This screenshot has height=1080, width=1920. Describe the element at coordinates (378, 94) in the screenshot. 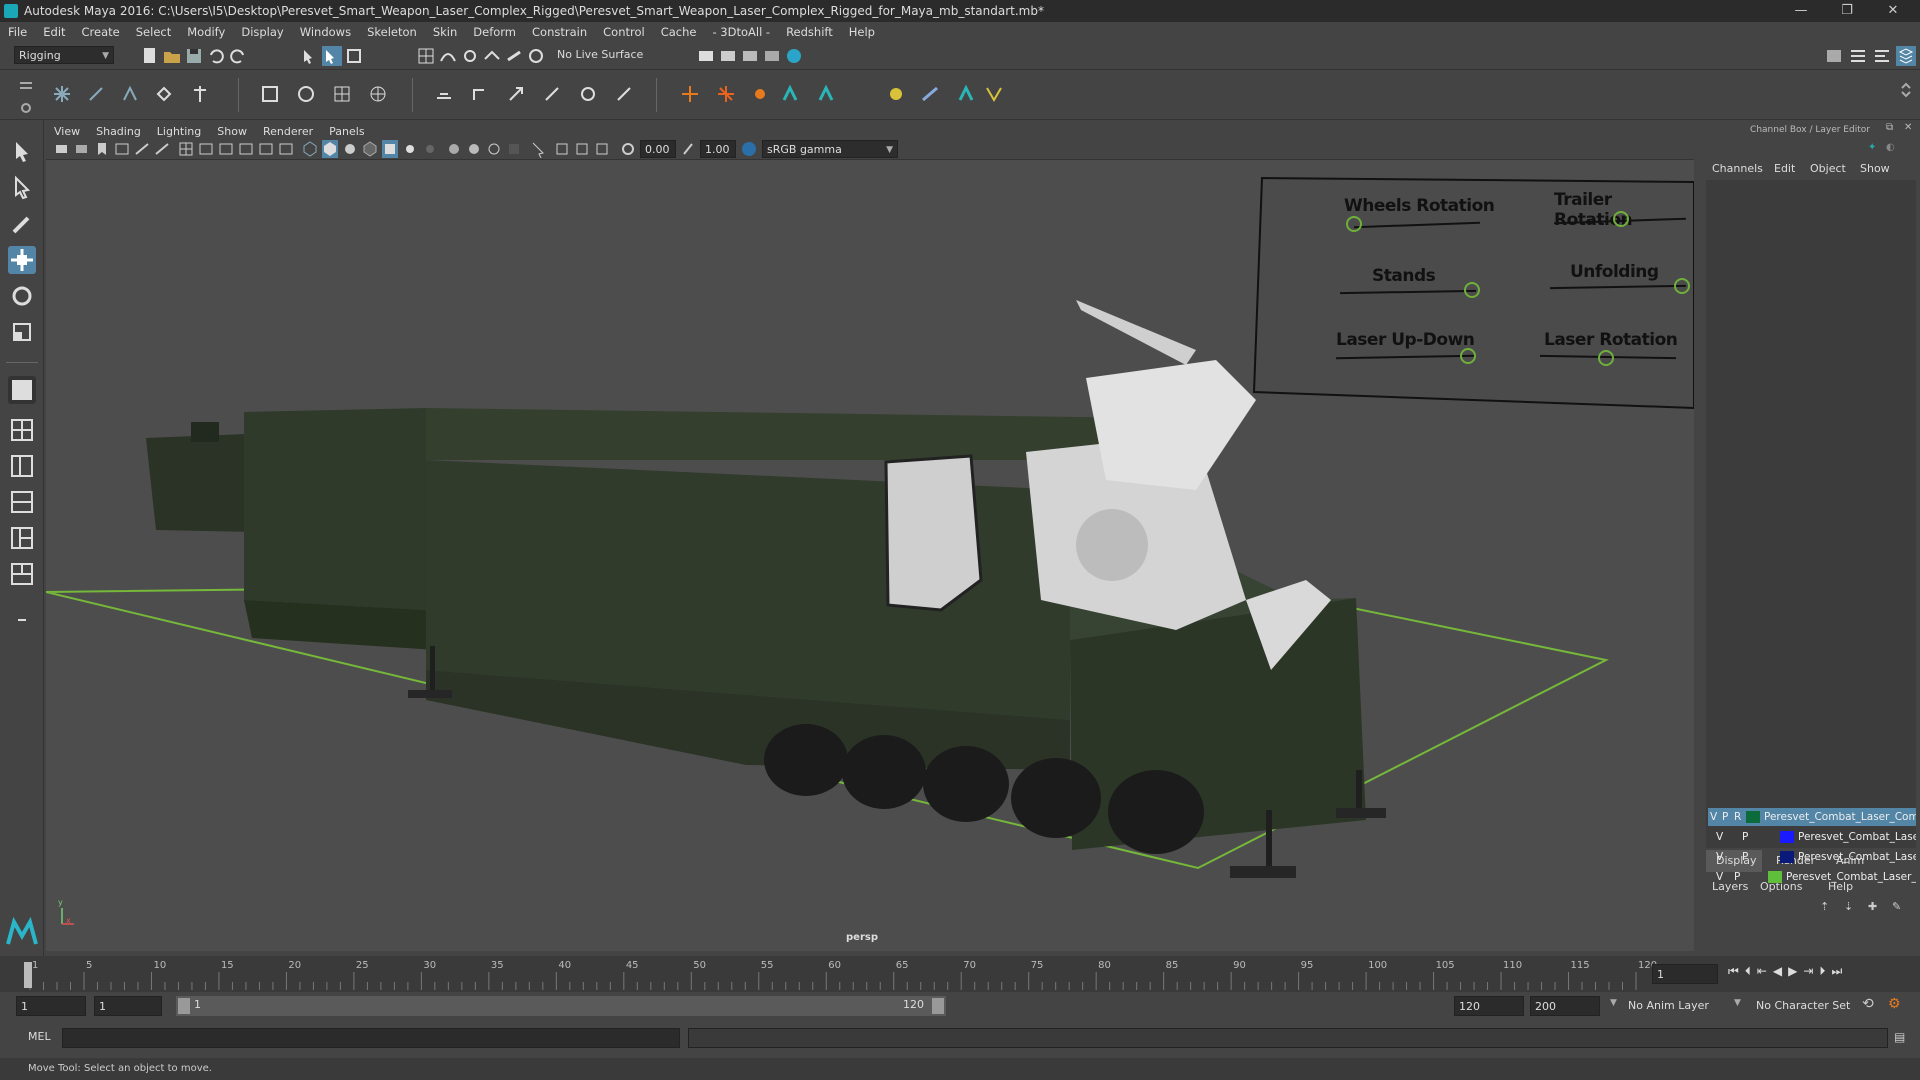

I see `cluster-icon` at that location.